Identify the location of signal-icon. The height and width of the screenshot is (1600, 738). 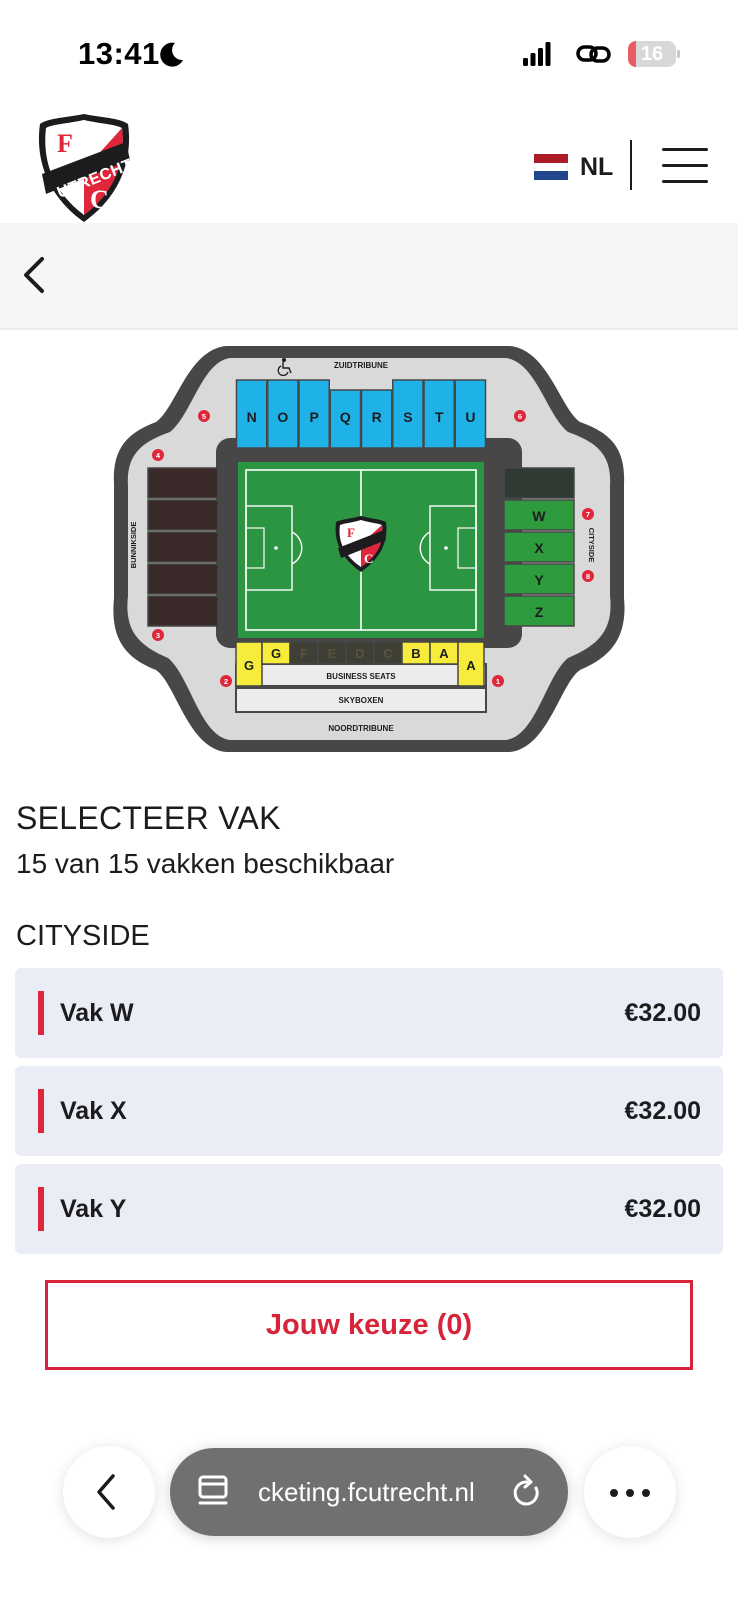
(537, 54).